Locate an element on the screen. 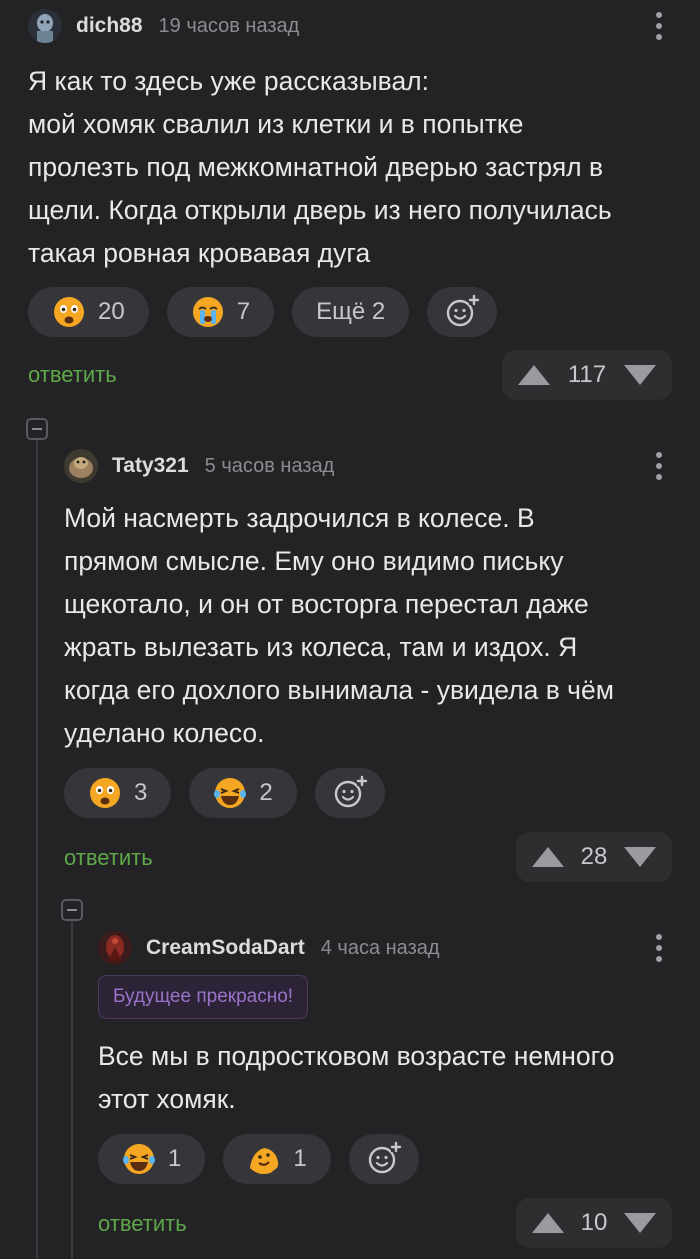 This screenshot has width=700, height=1259. crying-face-emoji-icon is located at coordinates (207, 312).